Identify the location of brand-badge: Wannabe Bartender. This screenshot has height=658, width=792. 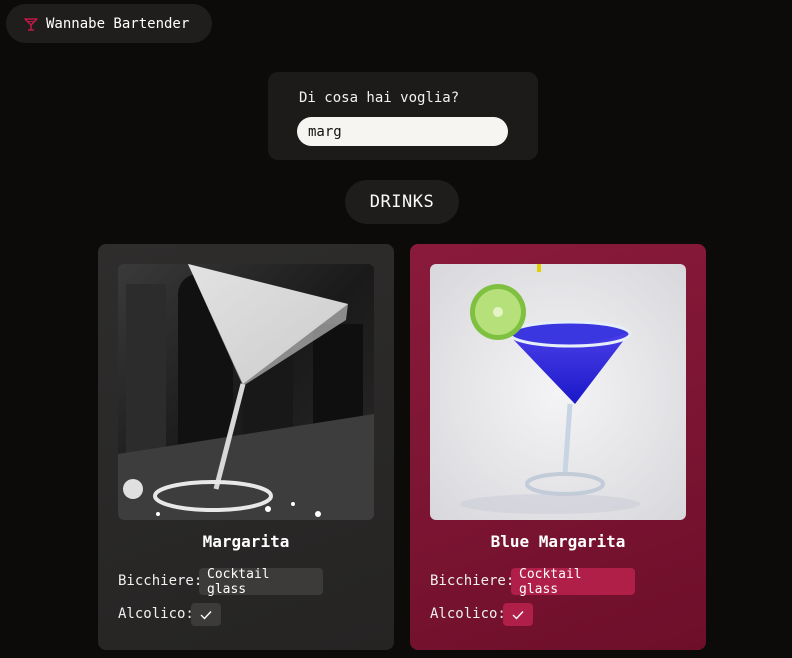
(109, 23).